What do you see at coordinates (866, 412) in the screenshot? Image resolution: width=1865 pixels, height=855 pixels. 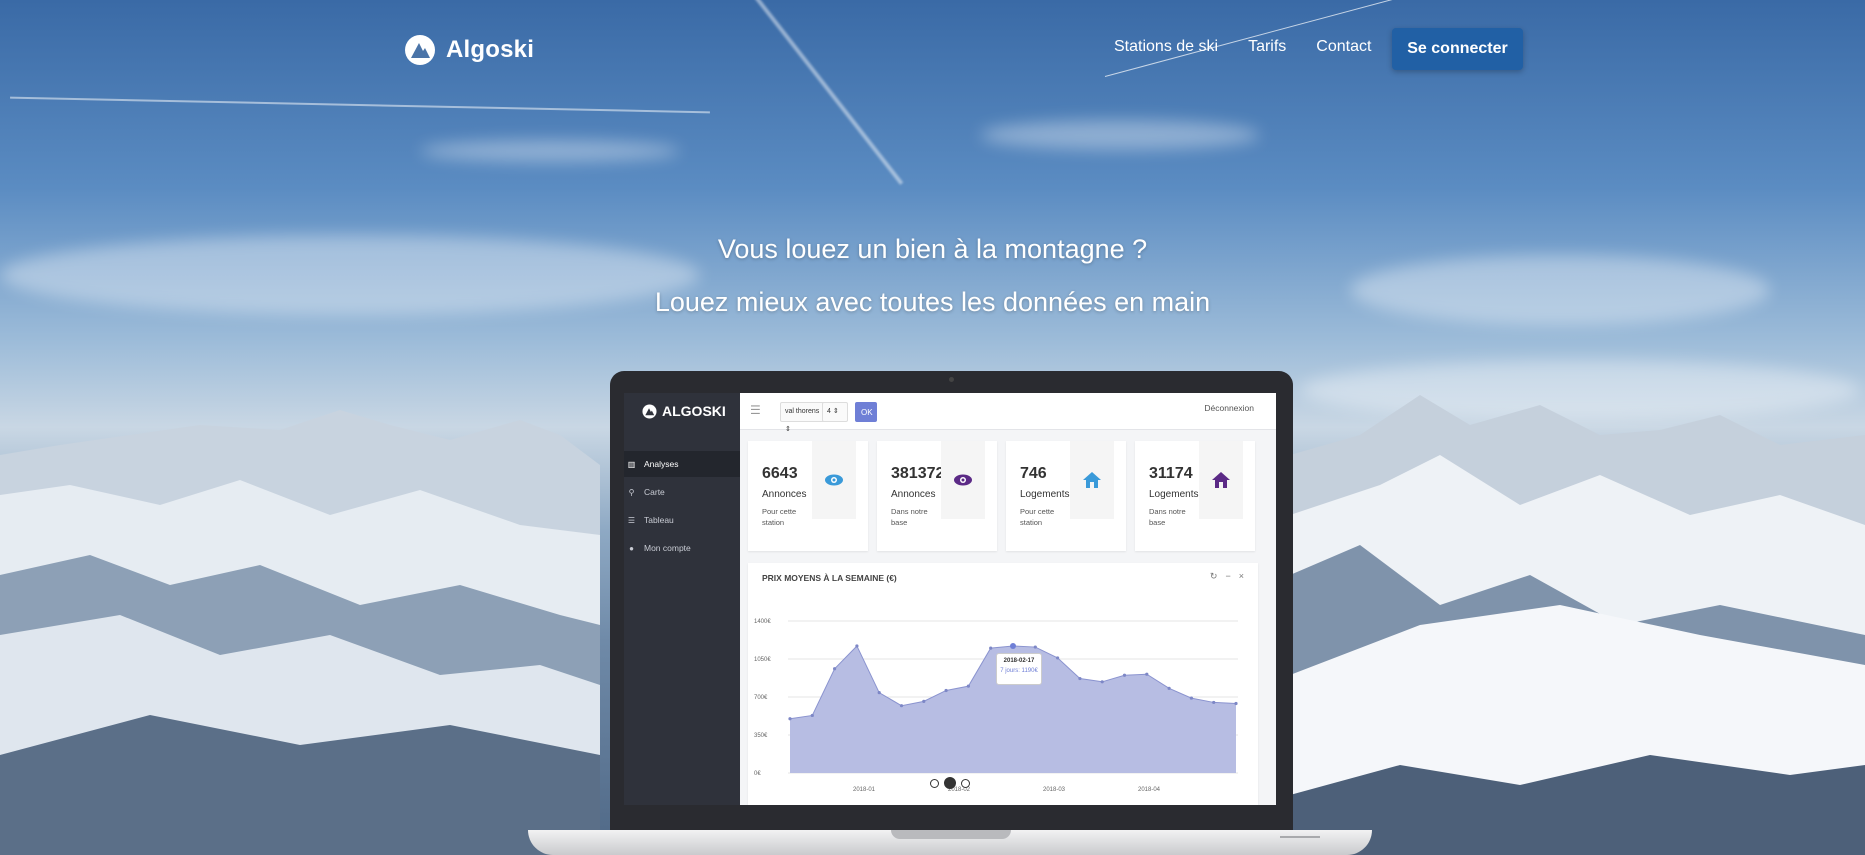 I see `ok-button: OK` at bounding box center [866, 412].